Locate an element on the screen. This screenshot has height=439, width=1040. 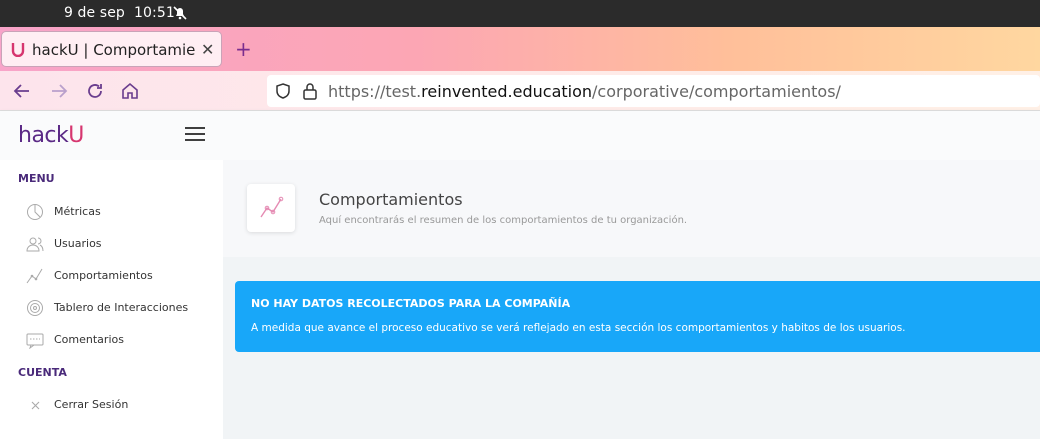
pie-chart-icon is located at coordinates (35, 212).